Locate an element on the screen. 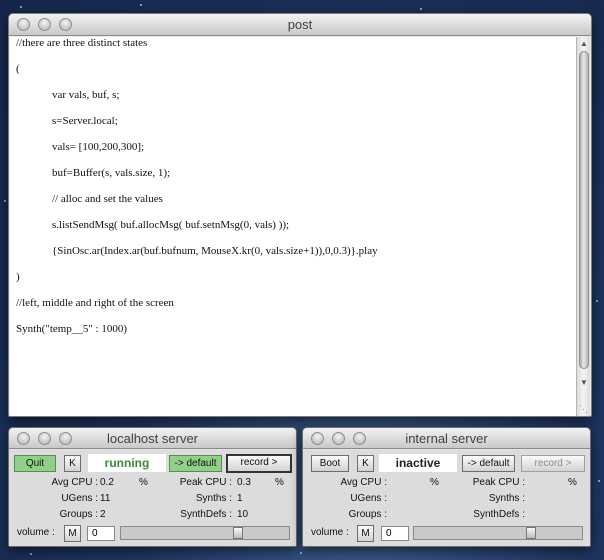 Image resolution: width=604 pixels, height=560 pixels. peak-cpu-value: 0.3 is located at coordinates (244, 482).